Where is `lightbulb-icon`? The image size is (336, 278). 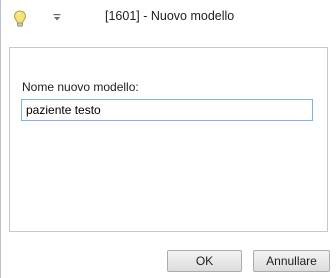
lightbulb-icon is located at coordinates (20, 19).